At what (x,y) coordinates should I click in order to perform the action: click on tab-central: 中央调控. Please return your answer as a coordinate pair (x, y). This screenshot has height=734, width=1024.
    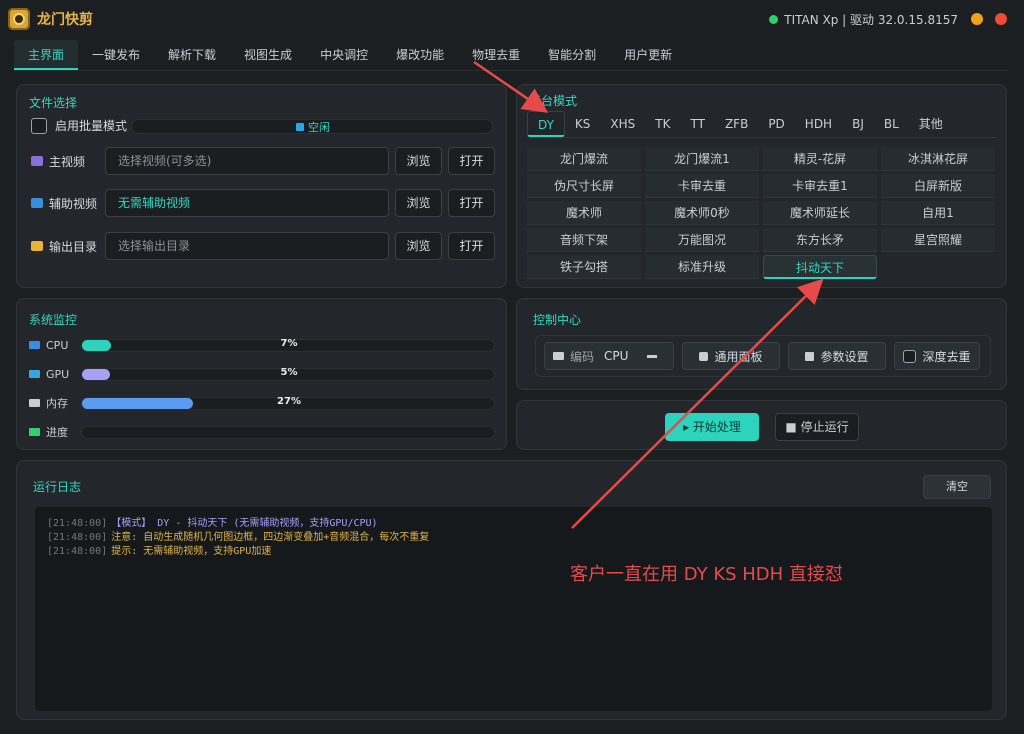
    Looking at the image, I should click on (344, 55).